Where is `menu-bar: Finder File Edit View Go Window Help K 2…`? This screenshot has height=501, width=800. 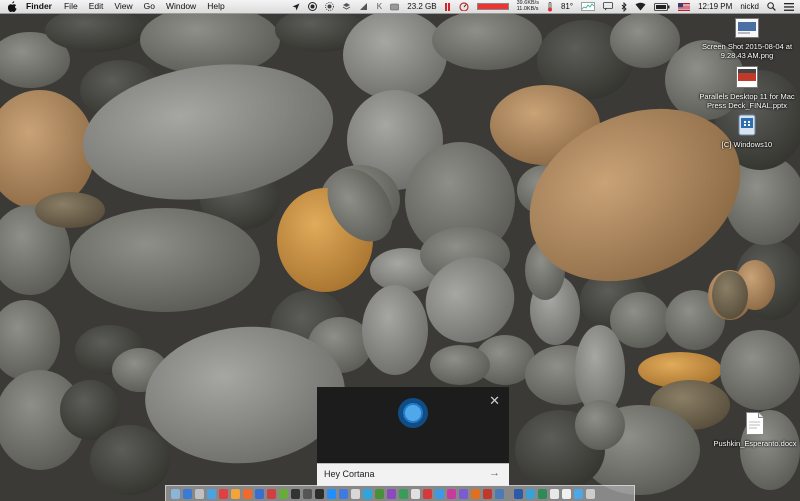
menu-bar: Finder File Edit View Go Window Help K 2… is located at coordinates (400, 7).